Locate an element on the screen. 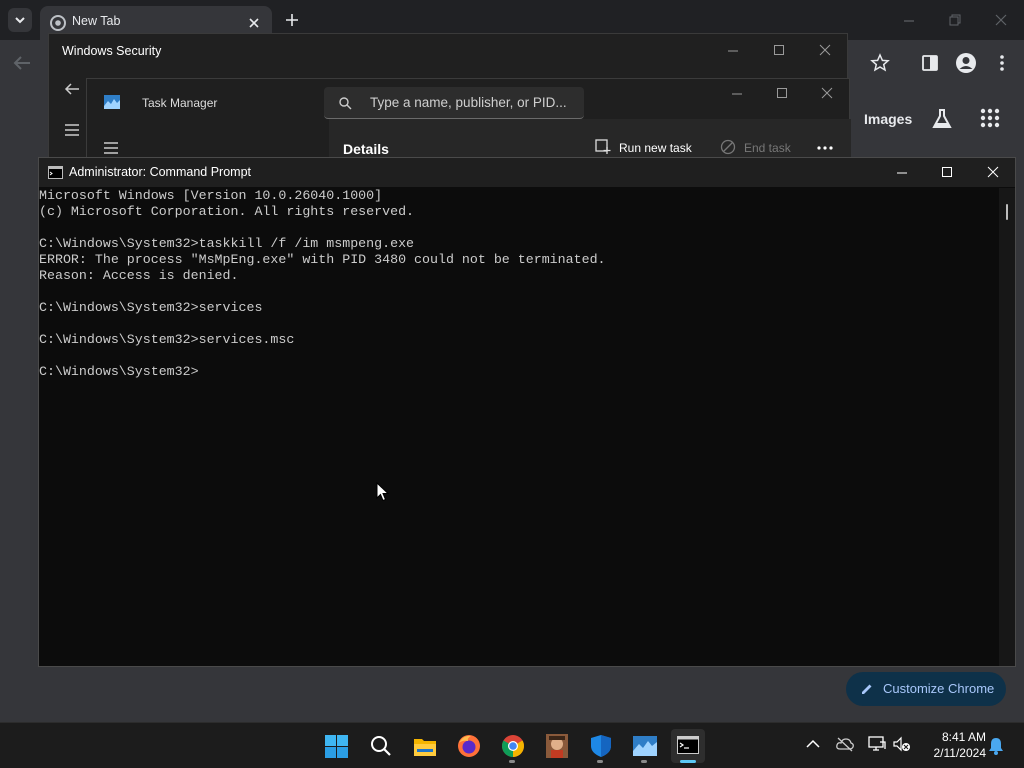 This screenshot has width=1024, height=768. cmd-maximize-icon is located at coordinates (947, 172).